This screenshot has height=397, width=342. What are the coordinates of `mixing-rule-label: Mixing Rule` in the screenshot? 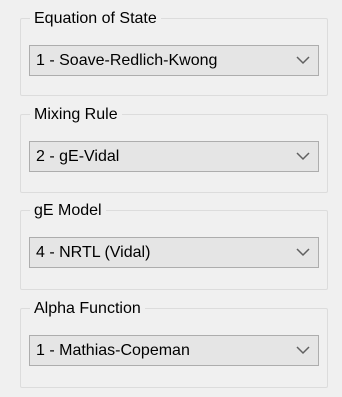 It's located at (76, 115).